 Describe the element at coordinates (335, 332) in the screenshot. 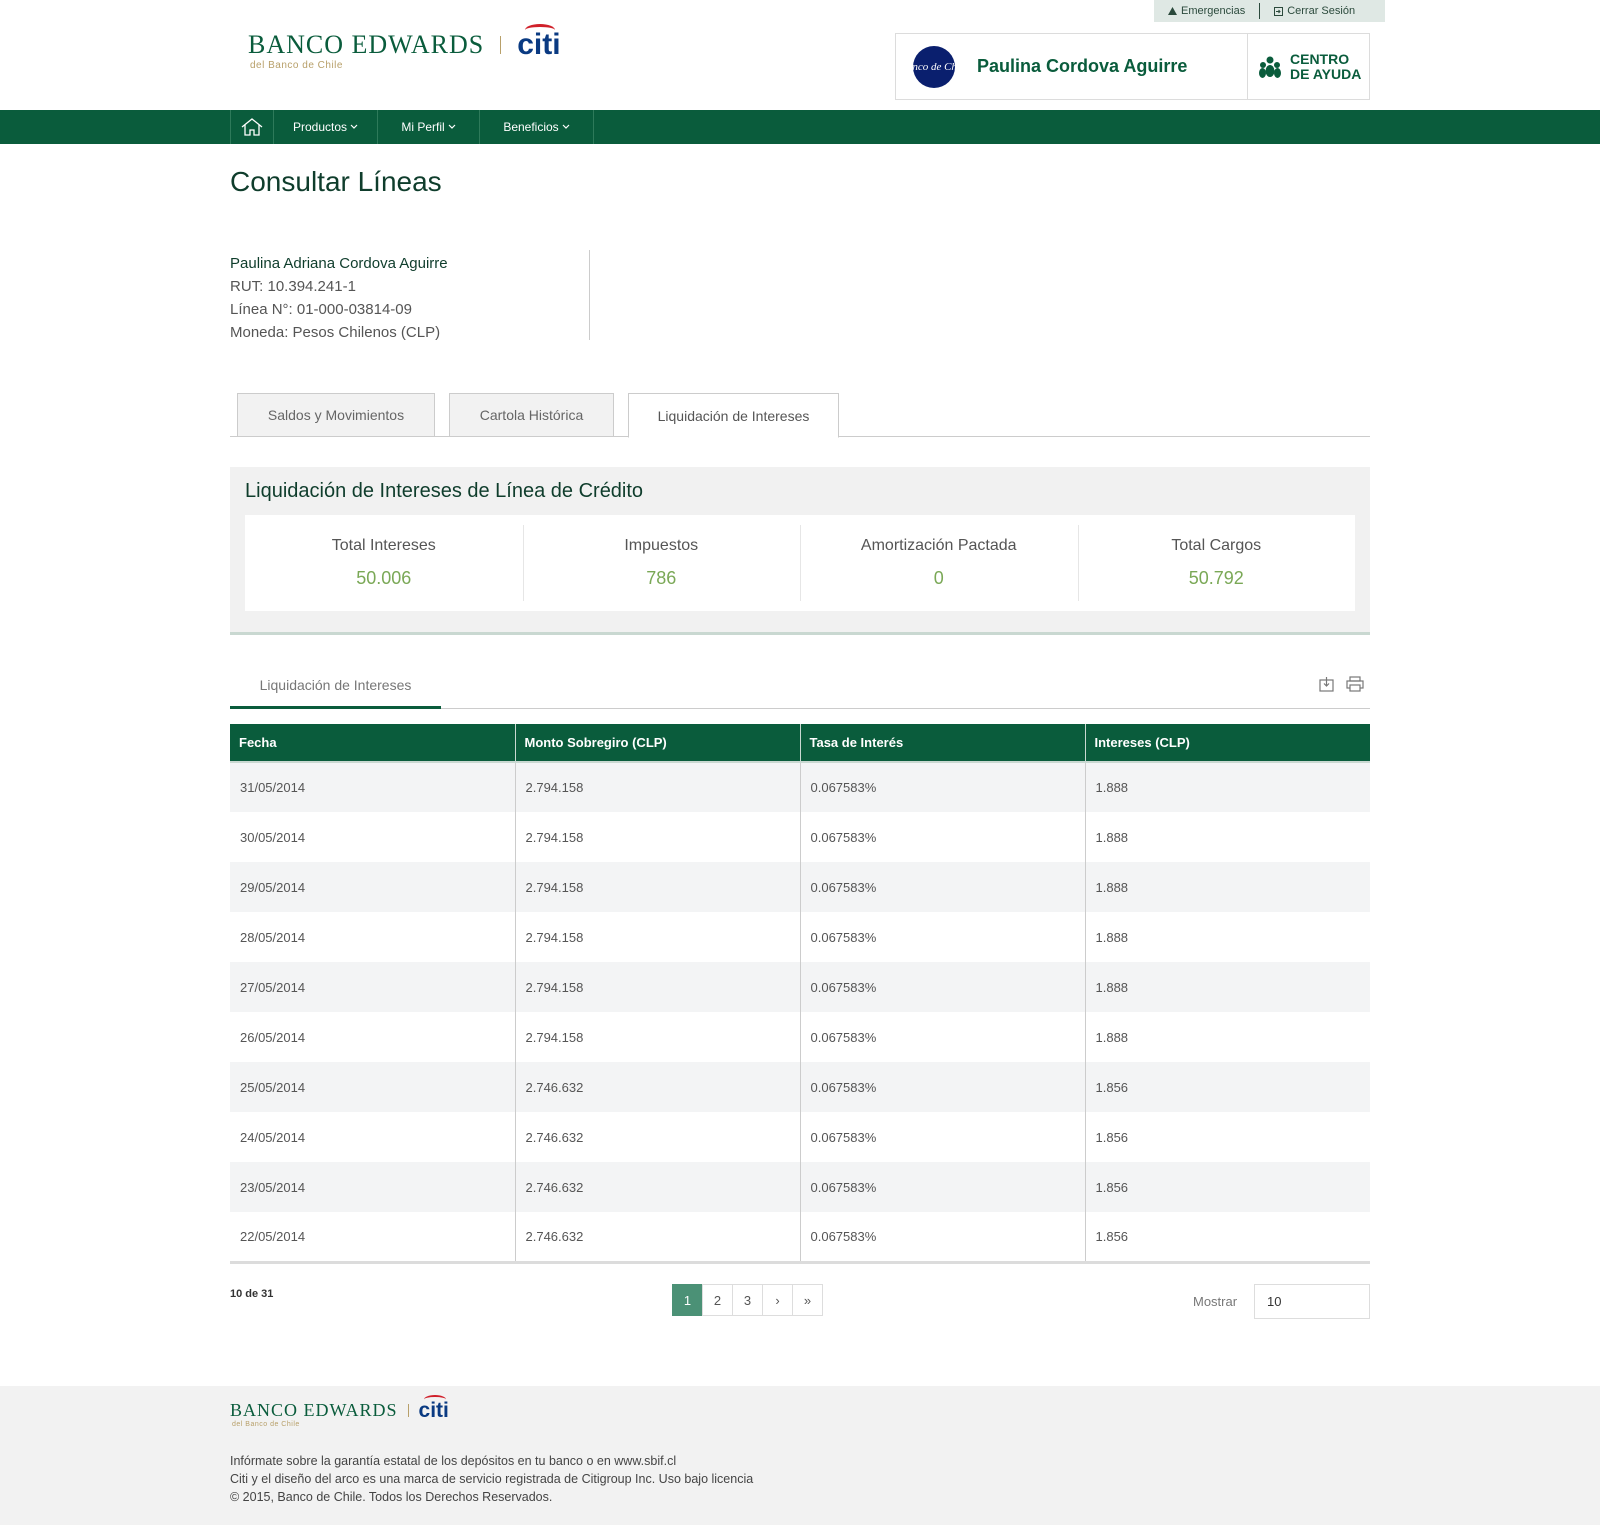

I see `currency: Moneda: Pesos Chilenos (CLP)` at that location.